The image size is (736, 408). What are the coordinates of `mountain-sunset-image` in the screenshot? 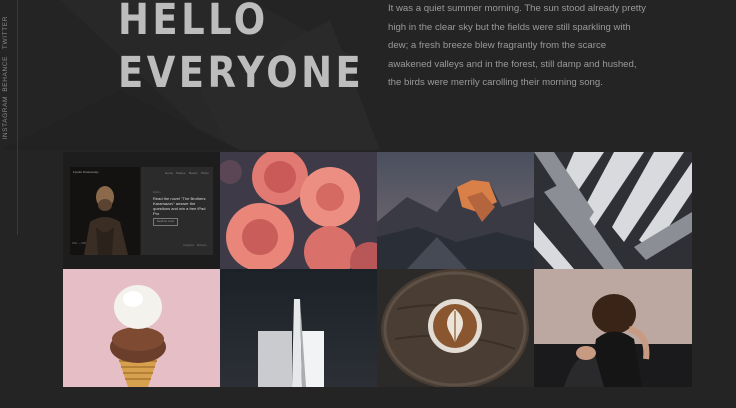 It's located at (455, 210).